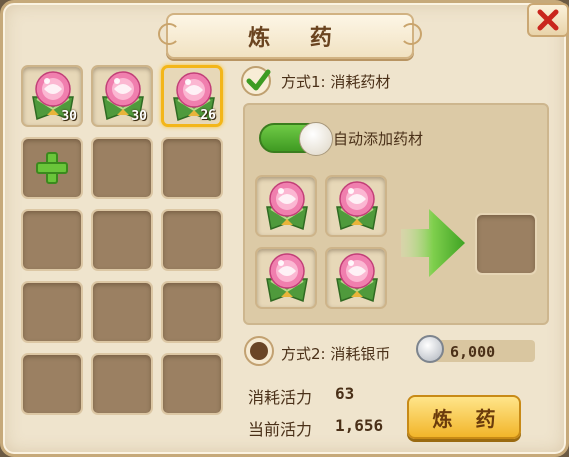 The height and width of the screenshot is (457, 569). I want to click on green-arrow-right-icon, so click(433, 243).